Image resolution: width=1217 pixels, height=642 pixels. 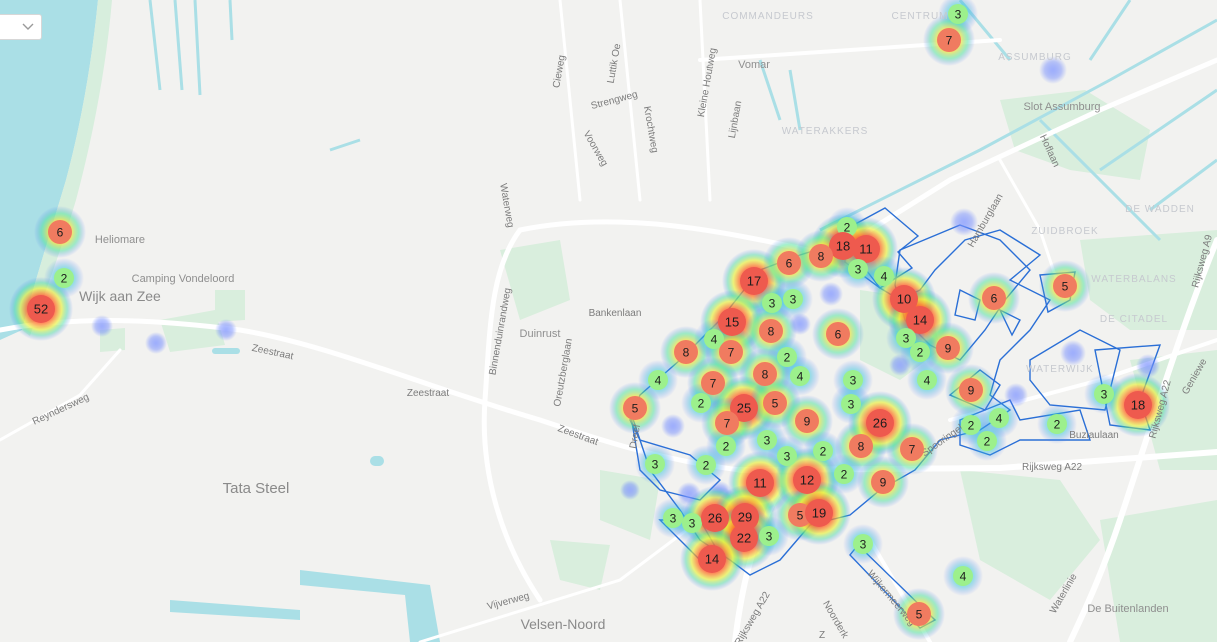 I want to click on cluster-count: 10, so click(x=904, y=299).